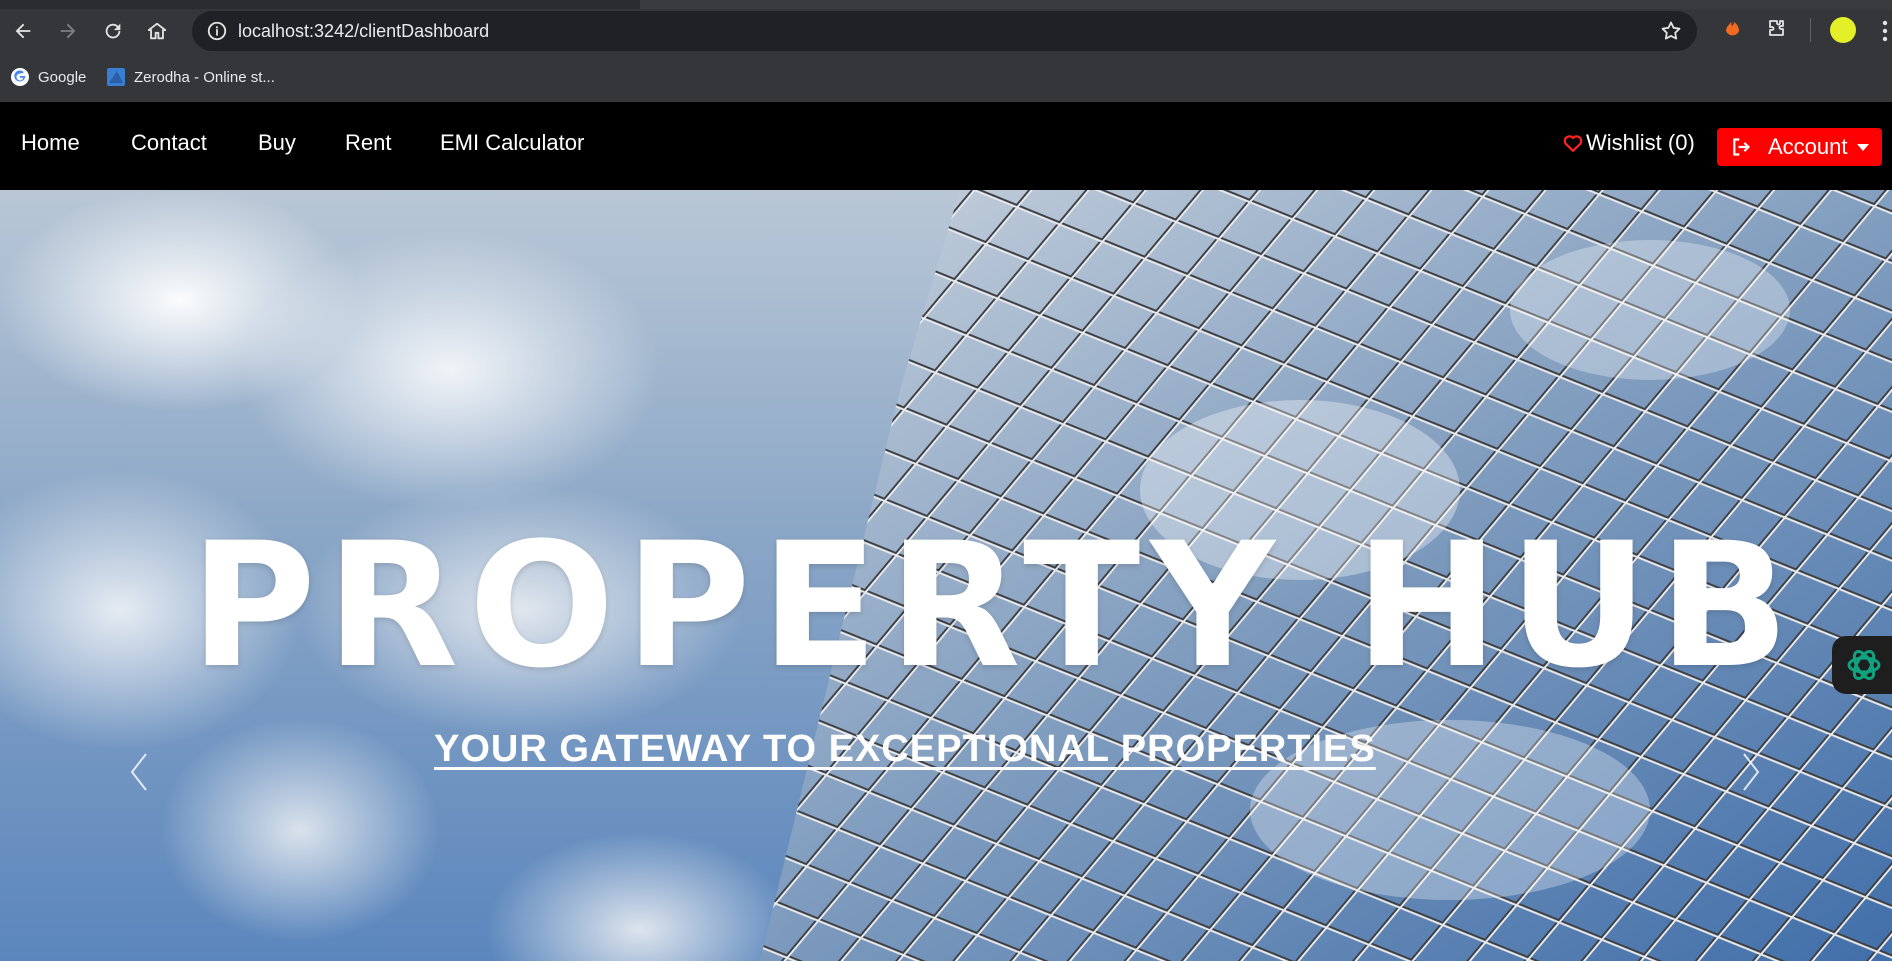  Describe the element at coordinates (1885, 31) in the screenshot. I see `menu-kebab-icon` at that location.